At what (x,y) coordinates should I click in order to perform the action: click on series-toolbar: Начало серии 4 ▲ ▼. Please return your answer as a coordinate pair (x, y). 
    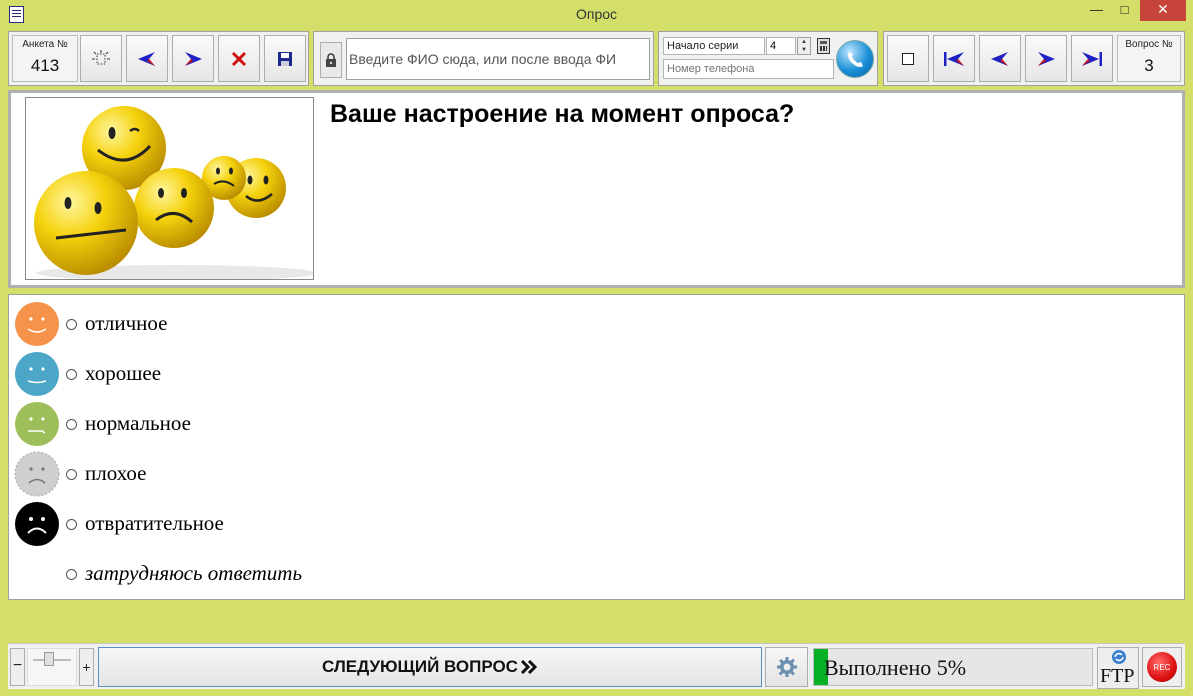
    Looking at the image, I should click on (768, 58).